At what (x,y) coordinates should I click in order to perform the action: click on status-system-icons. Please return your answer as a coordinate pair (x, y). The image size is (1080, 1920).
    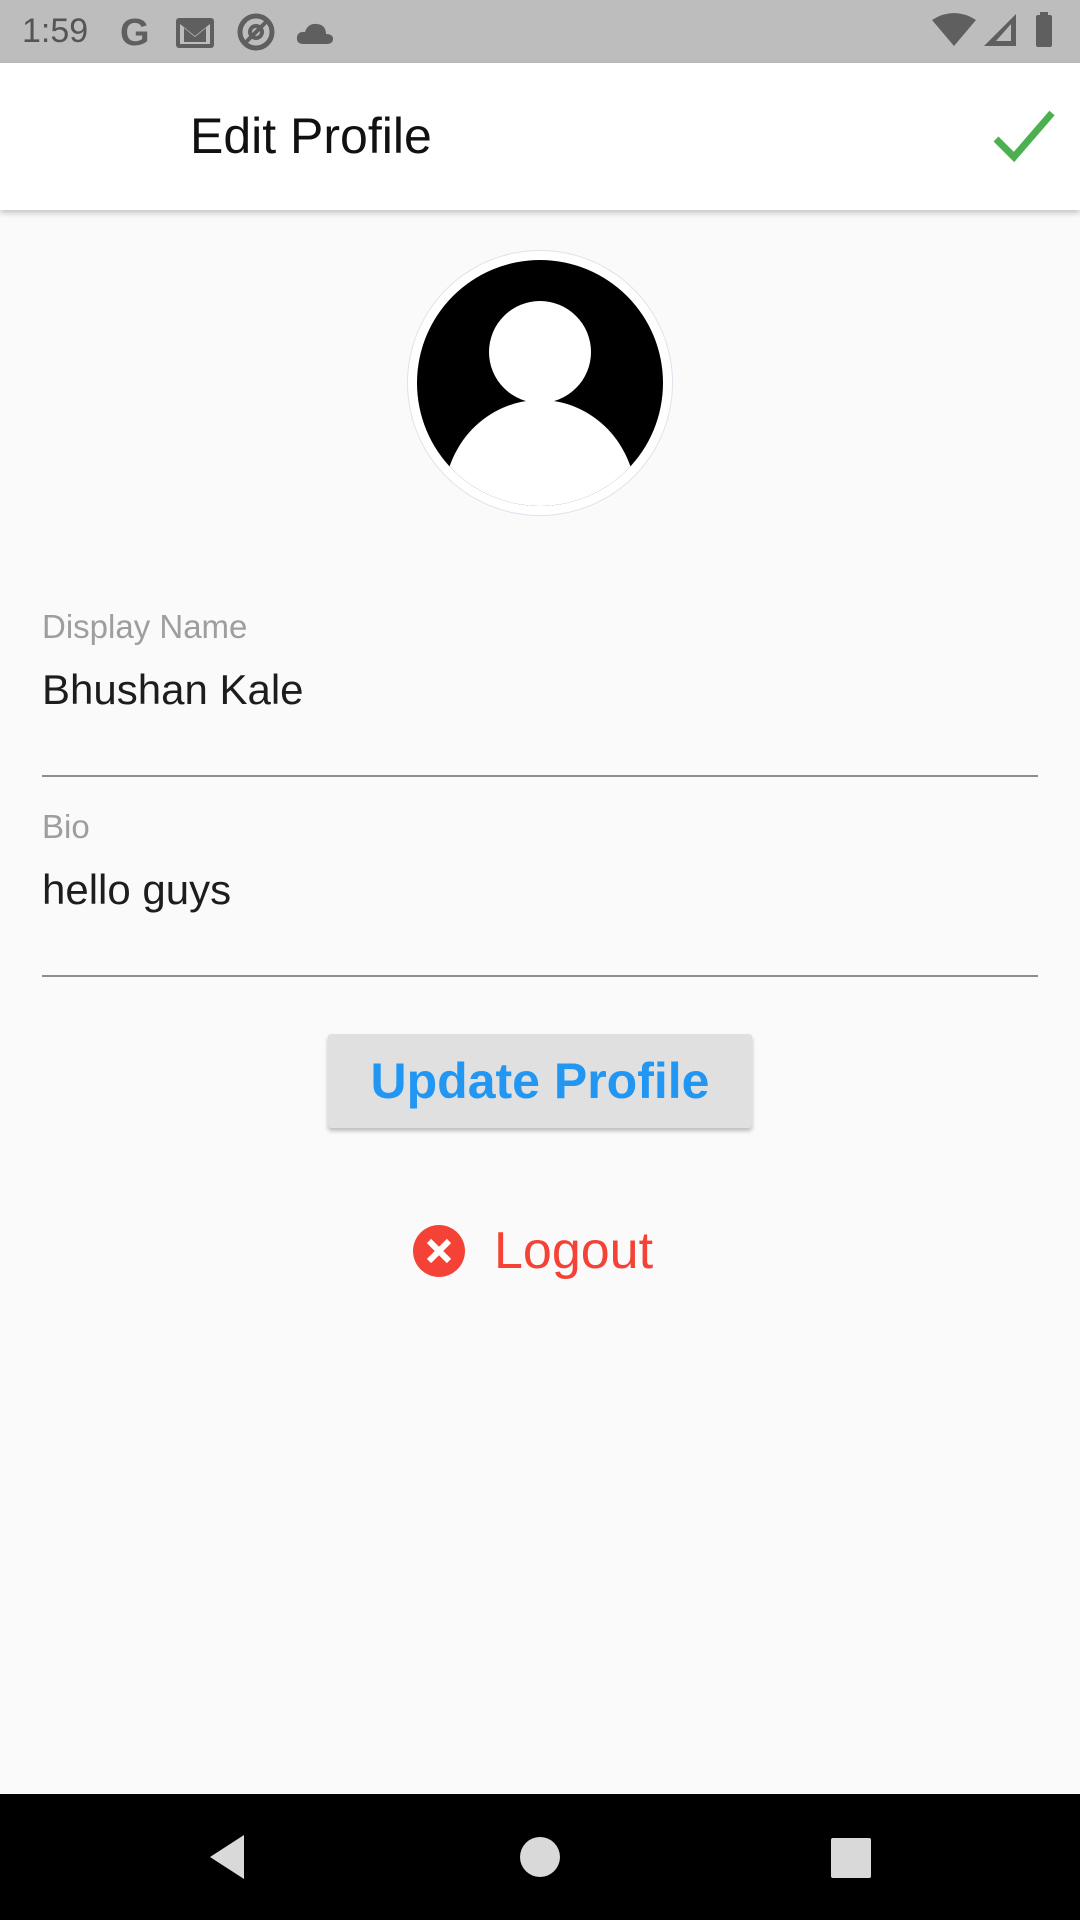
    Looking at the image, I should click on (992, 29).